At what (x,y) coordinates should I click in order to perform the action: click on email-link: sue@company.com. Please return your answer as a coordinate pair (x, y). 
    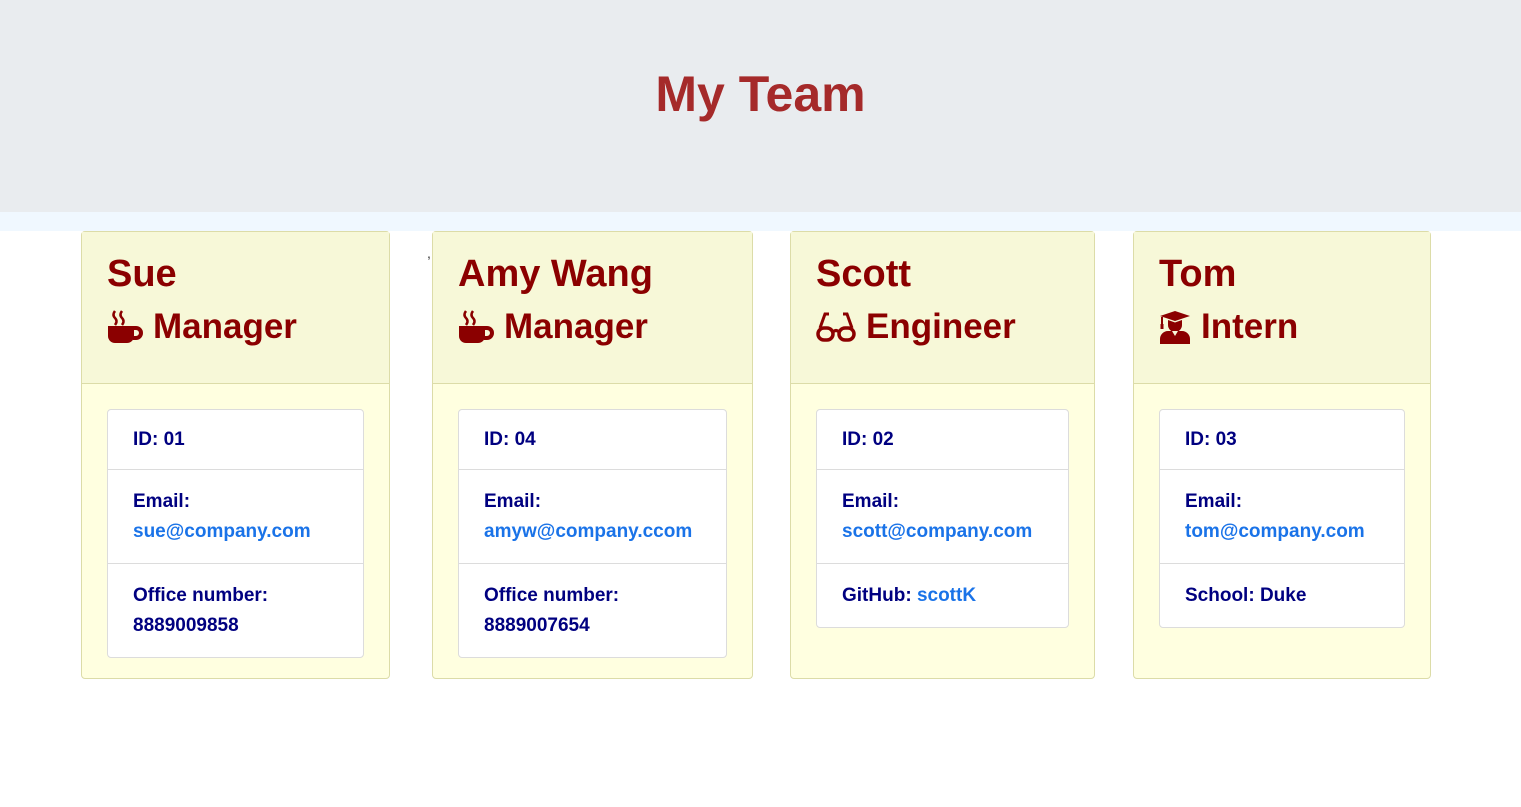
    Looking at the image, I should click on (222, 531).